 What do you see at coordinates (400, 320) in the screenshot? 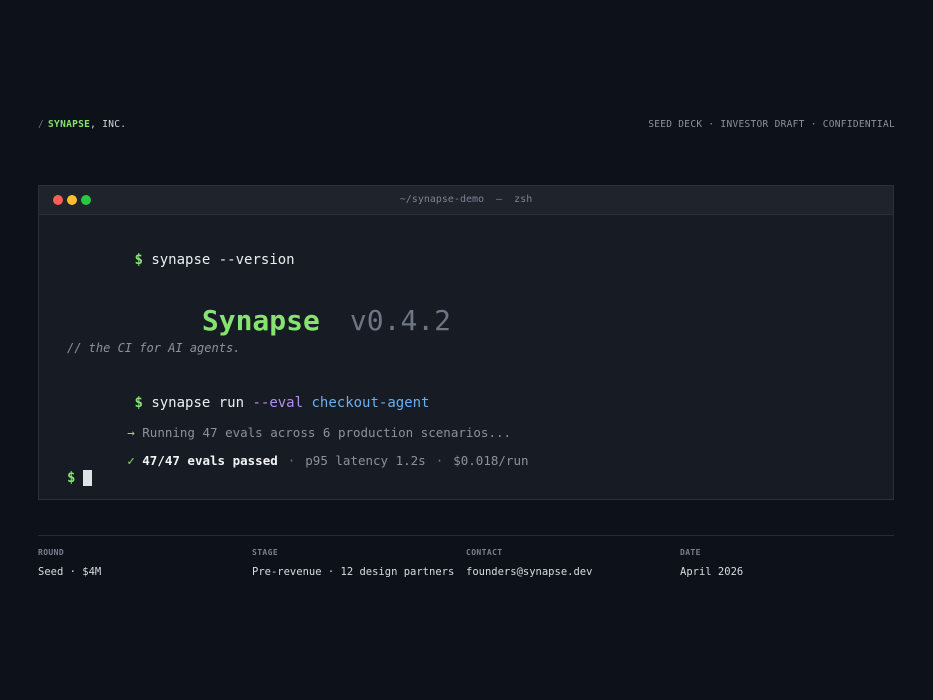
I see `product-version: v0.4.2` at bounding box center [400, 320].